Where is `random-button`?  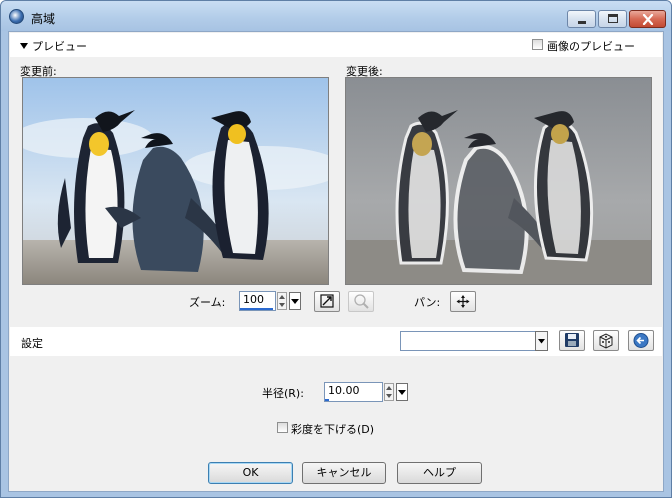
random-button is located at coordinates (606, 340).